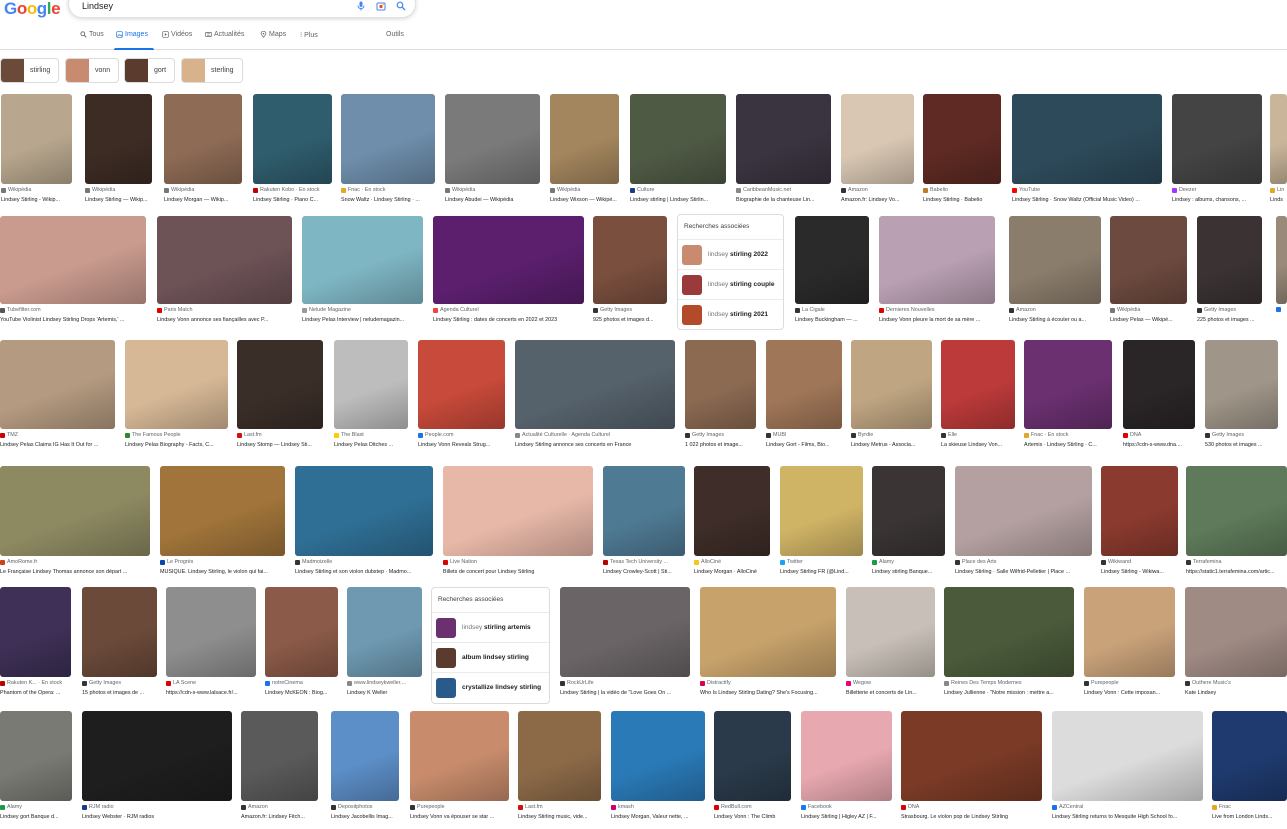  Describe the element at coordinates (132, 34) in the screenshot. I see `tab-images: Images` at that location.